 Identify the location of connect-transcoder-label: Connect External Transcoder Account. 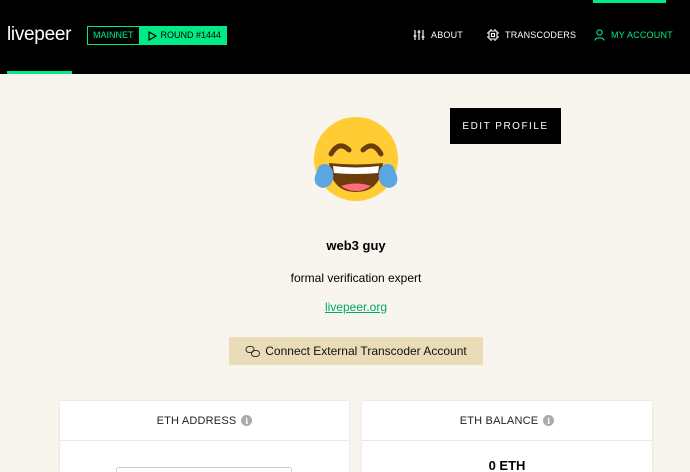
(366, 351).